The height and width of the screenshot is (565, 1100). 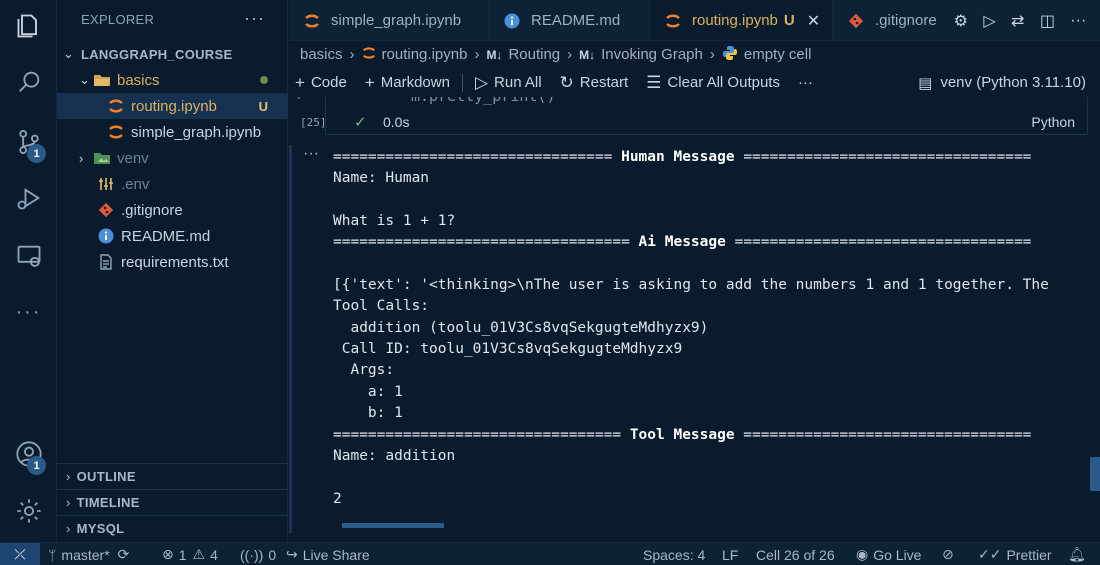 What do you see at coordinates (961, 21) in the screenshot?
I see `settings-gear-icon: ⚙` at bounding box center [961, 21].